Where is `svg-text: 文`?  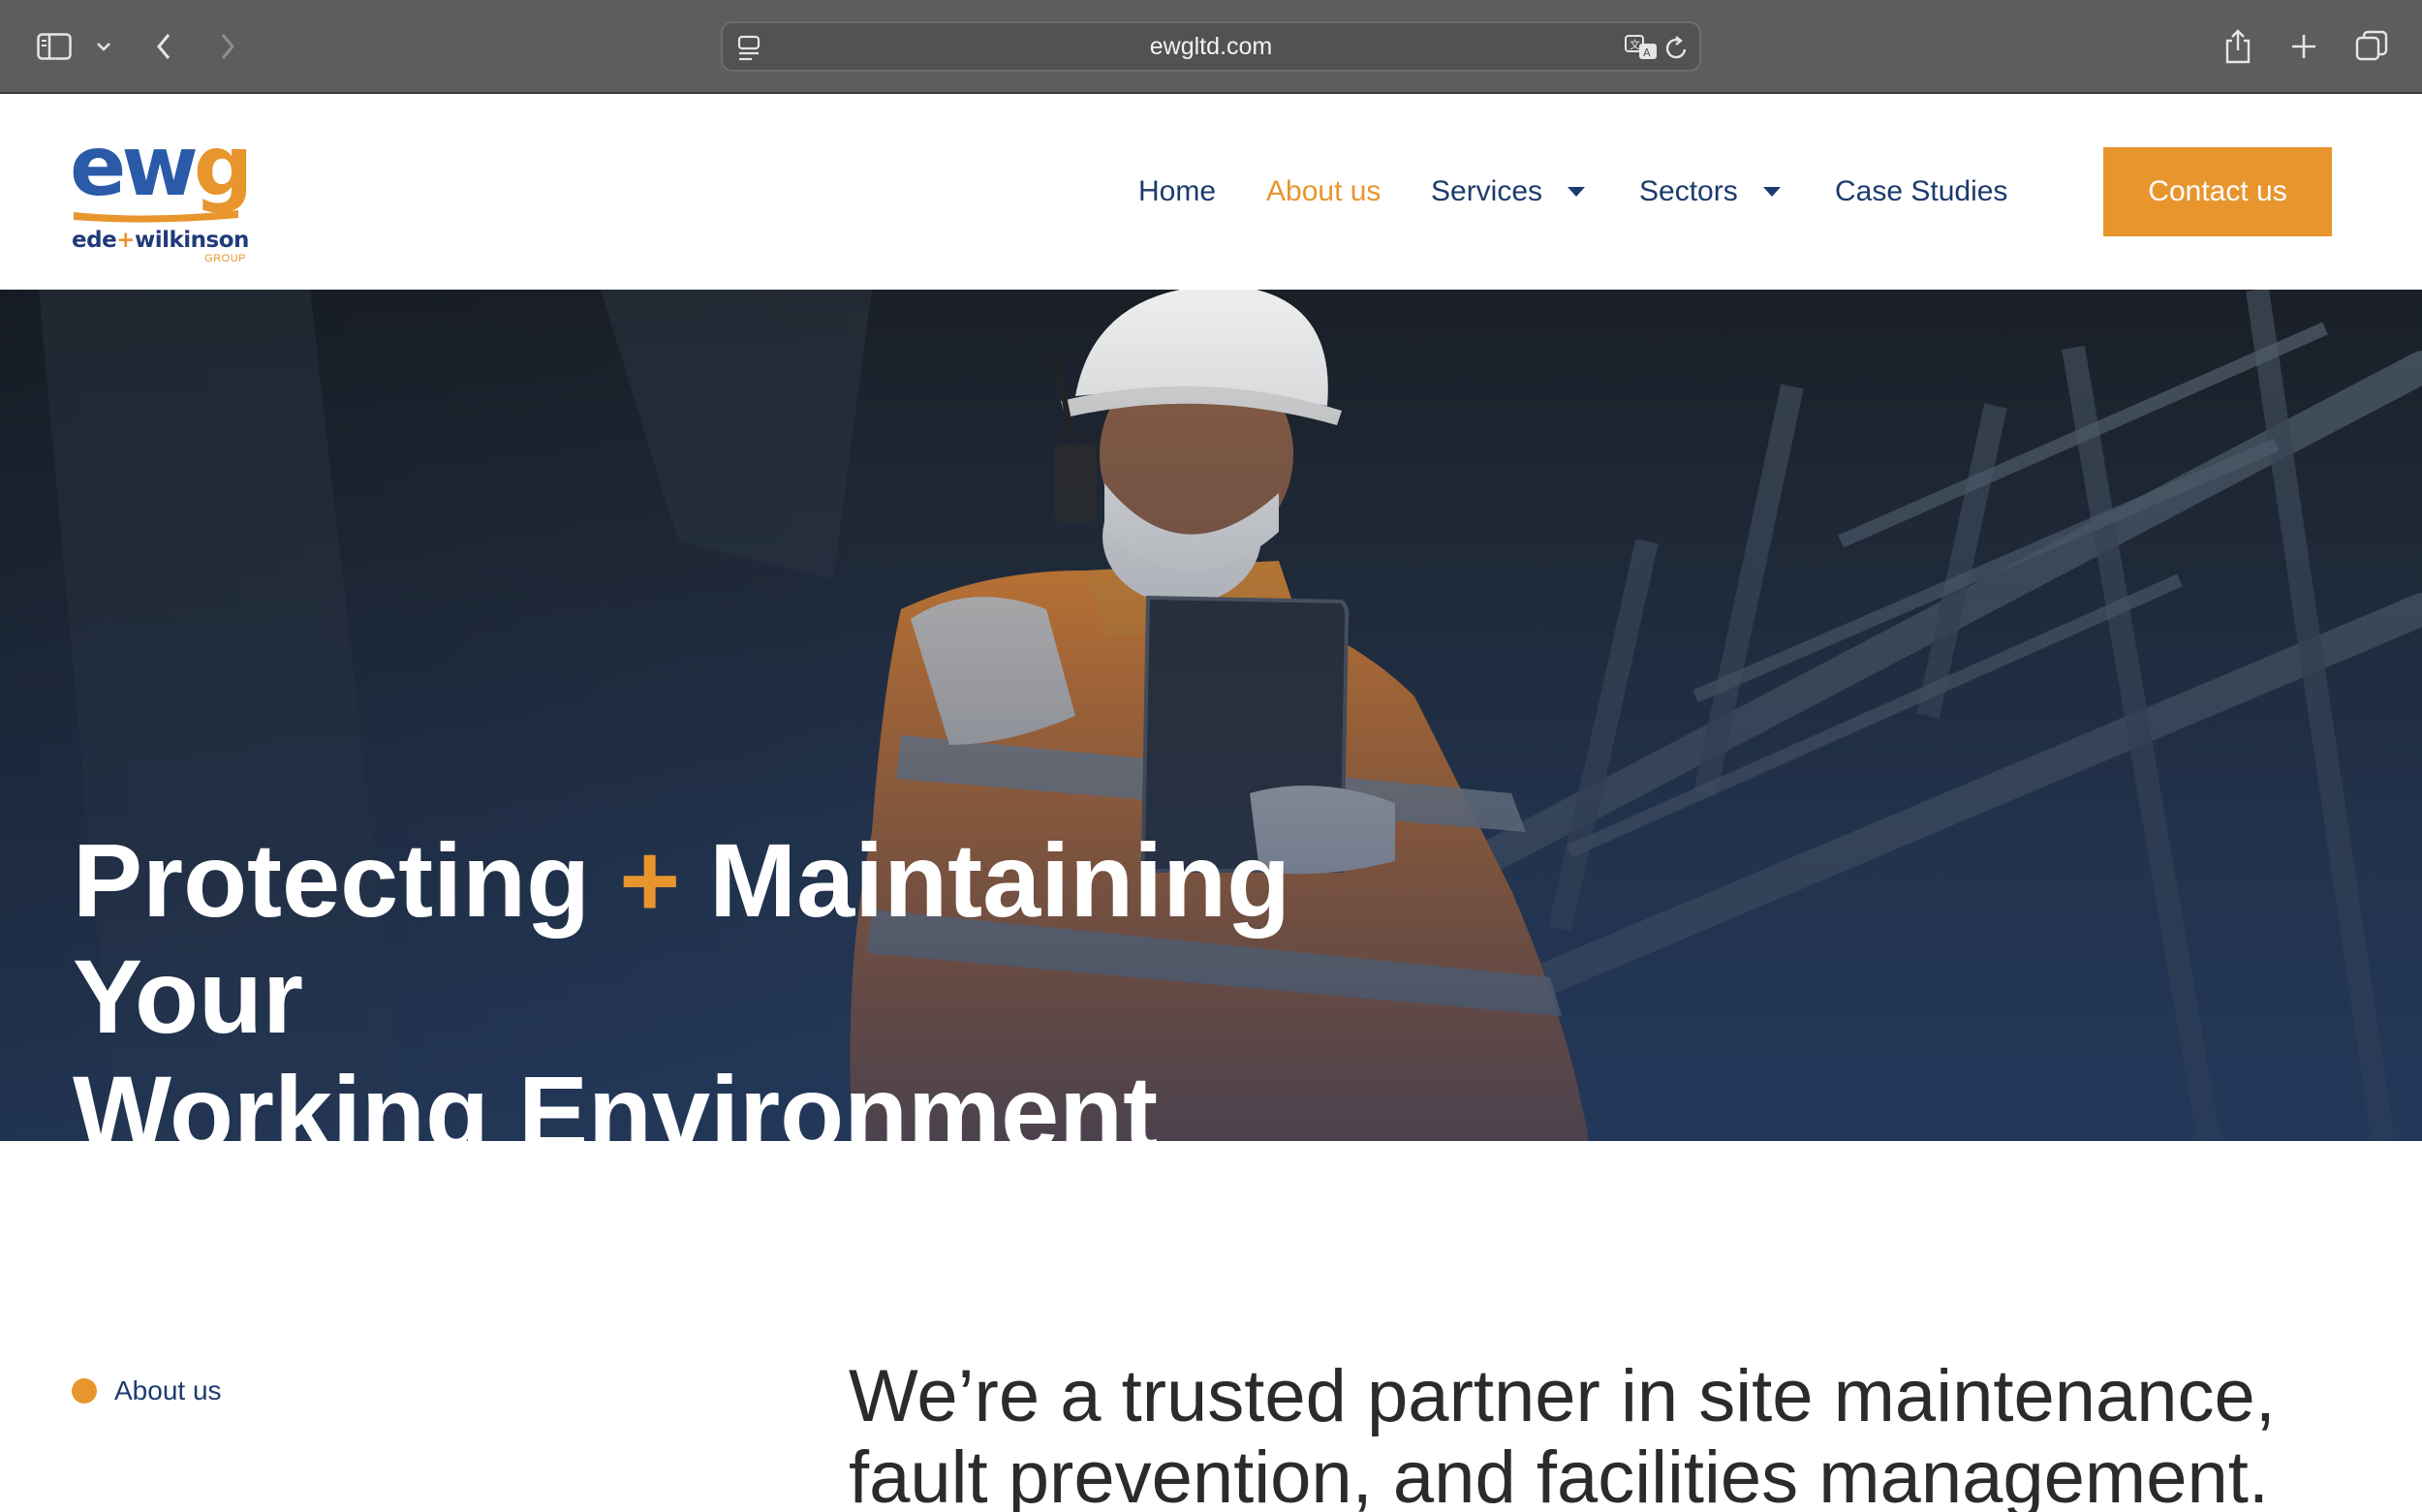
svg-text: 文 is located at coordinates (1635, 45).